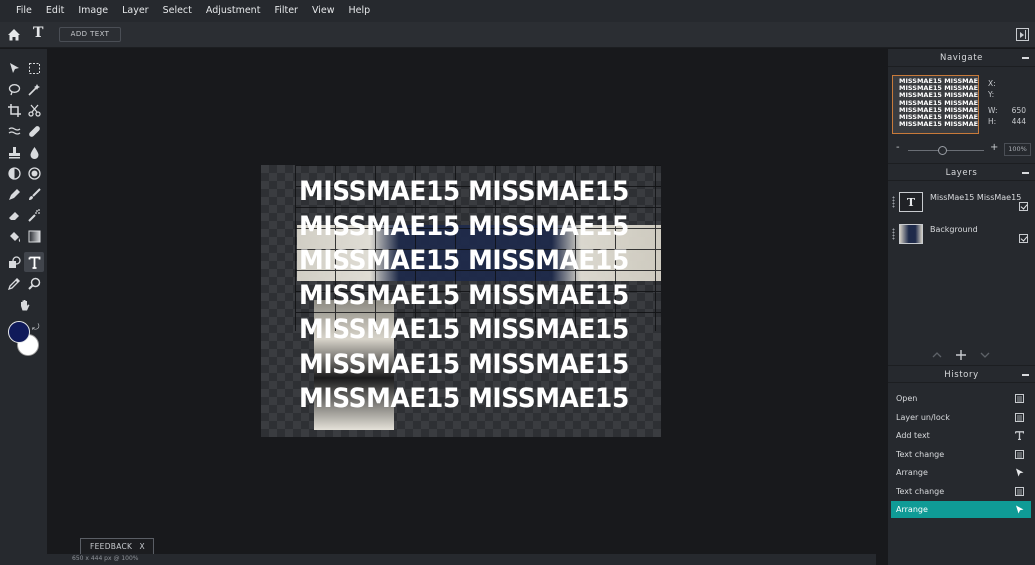 This screenshot has height=565, width=1035. What do you see at coordinates (111, 546) in the screenshot?
I see `feedback-label: FEEDBACK` at bounding box center [111, 546].